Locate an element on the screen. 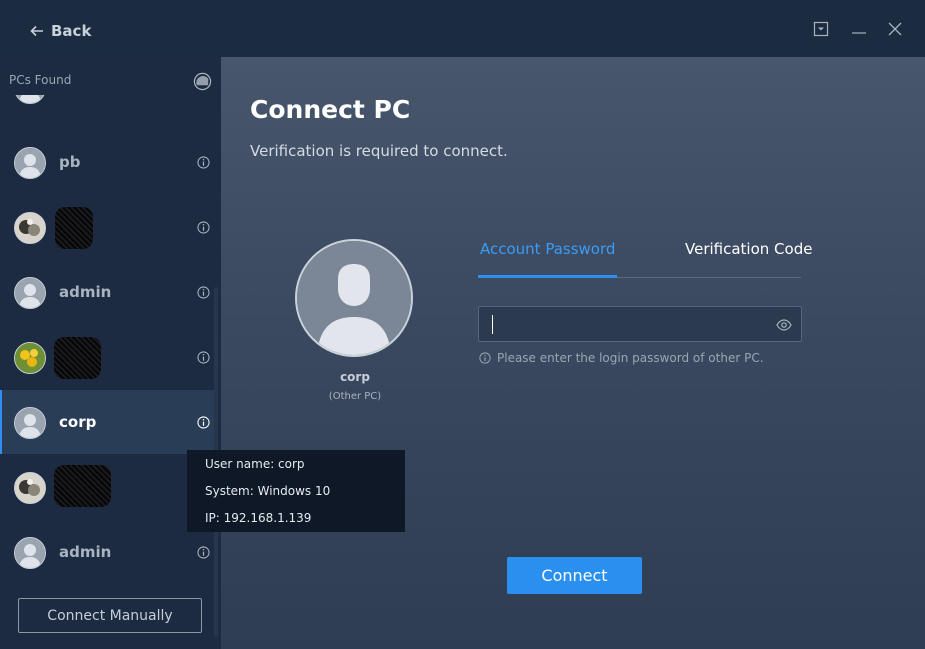  close-button is located at coordinates (895, 29).